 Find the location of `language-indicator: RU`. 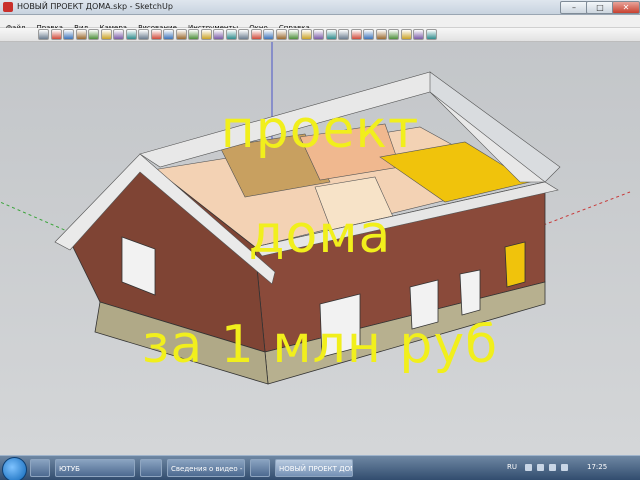

language-indicator: RU is located at coordinates (512, 467).